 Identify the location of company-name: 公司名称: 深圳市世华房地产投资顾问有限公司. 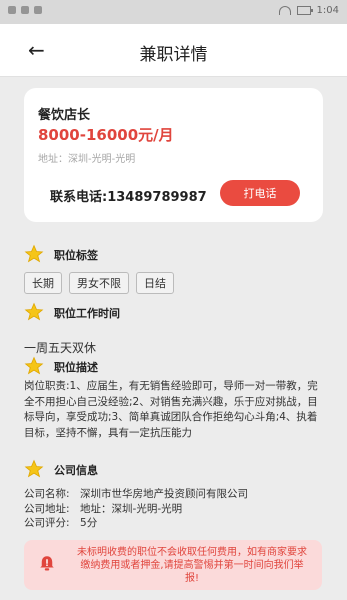
(136, 494).